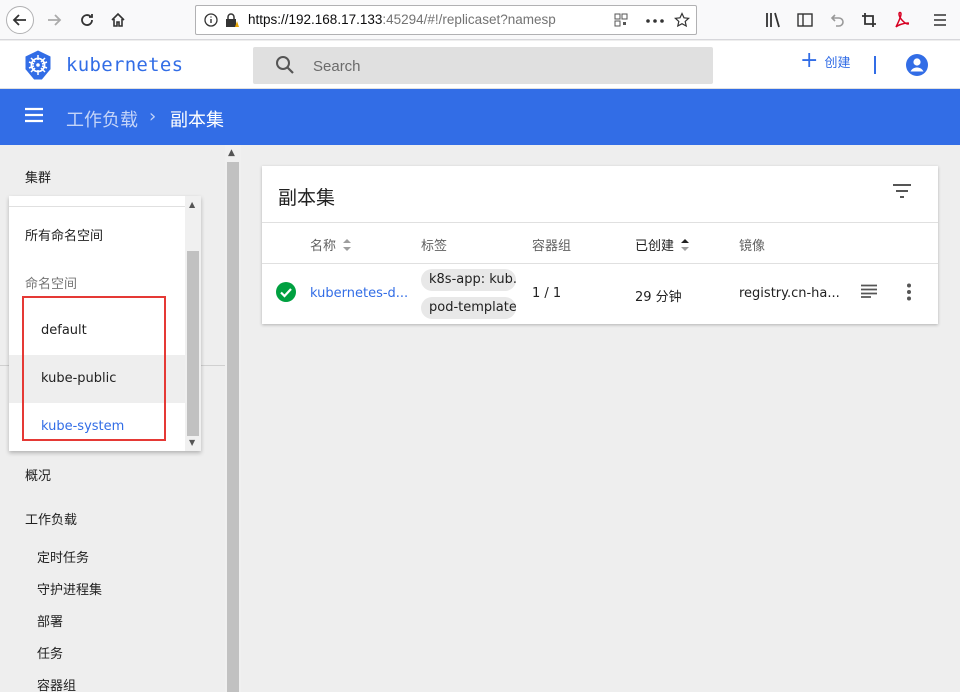  I want to click on kubernetes-logo-icon, so click(38, 65).